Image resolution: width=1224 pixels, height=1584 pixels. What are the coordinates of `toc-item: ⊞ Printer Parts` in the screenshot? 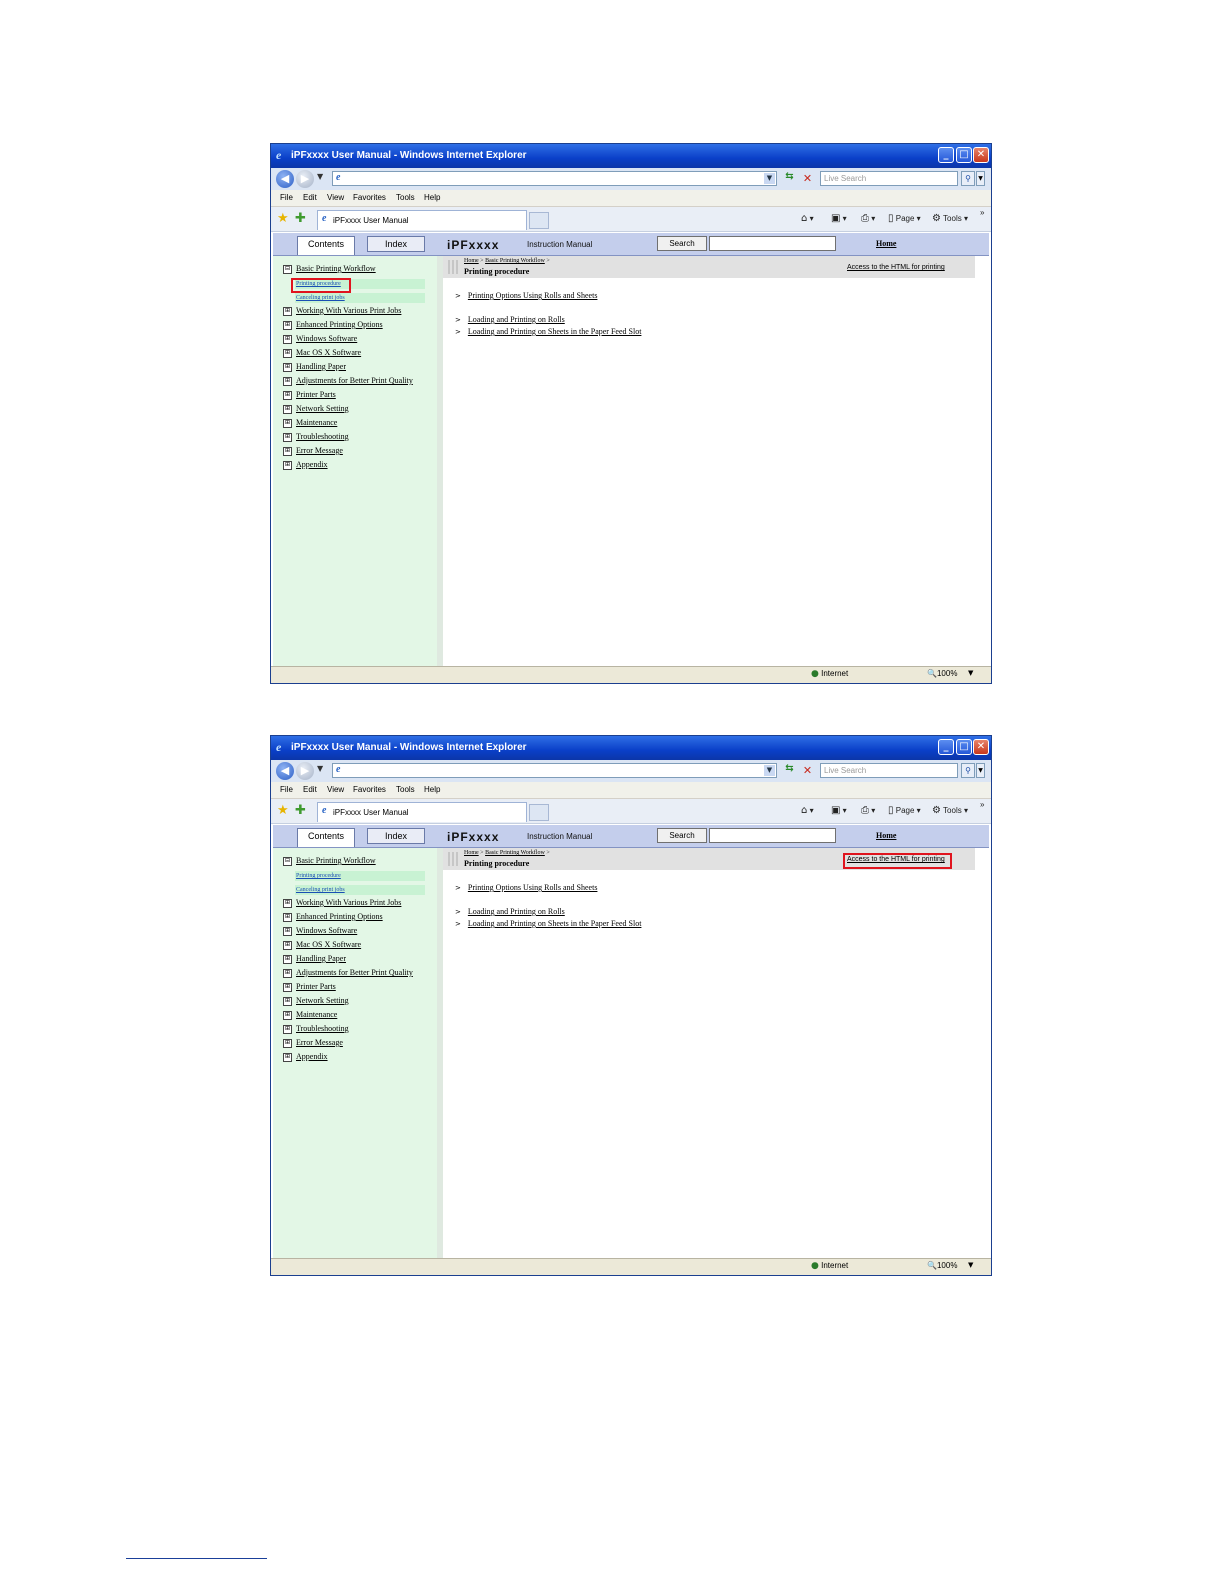 It's located at (309, 395).